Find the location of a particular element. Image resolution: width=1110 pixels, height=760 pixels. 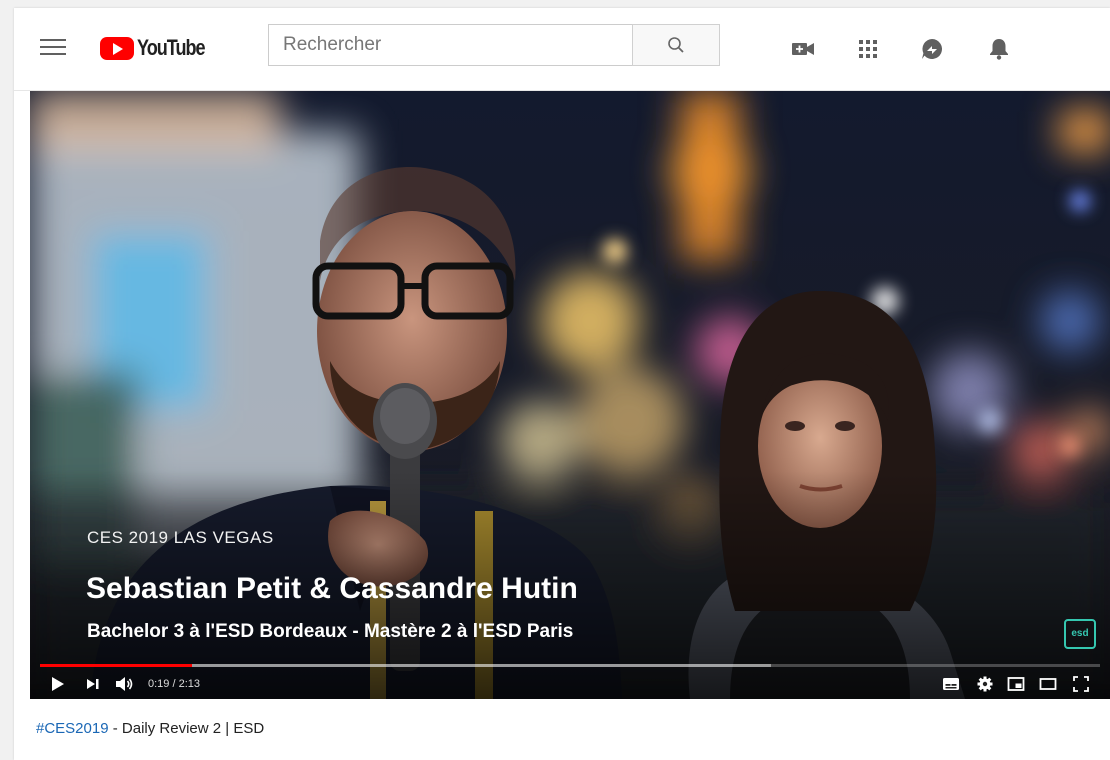

youtube-logo: YouTube is located at coordinates (159, 48).